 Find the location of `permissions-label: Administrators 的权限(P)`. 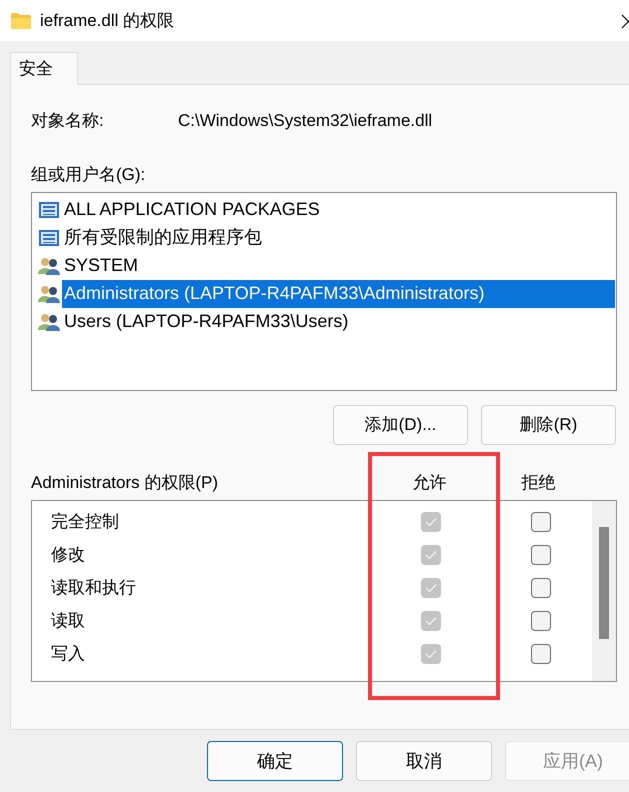

permissions-label: Administrators 的权限(P) is located at coordinates (125, 483).